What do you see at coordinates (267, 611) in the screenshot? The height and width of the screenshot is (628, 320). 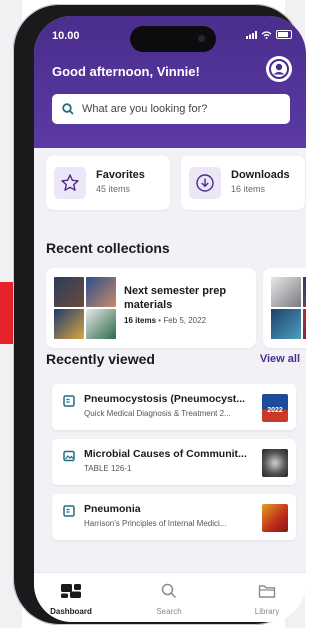 I see `tab-label: Library` at bounding box center [267, 611].